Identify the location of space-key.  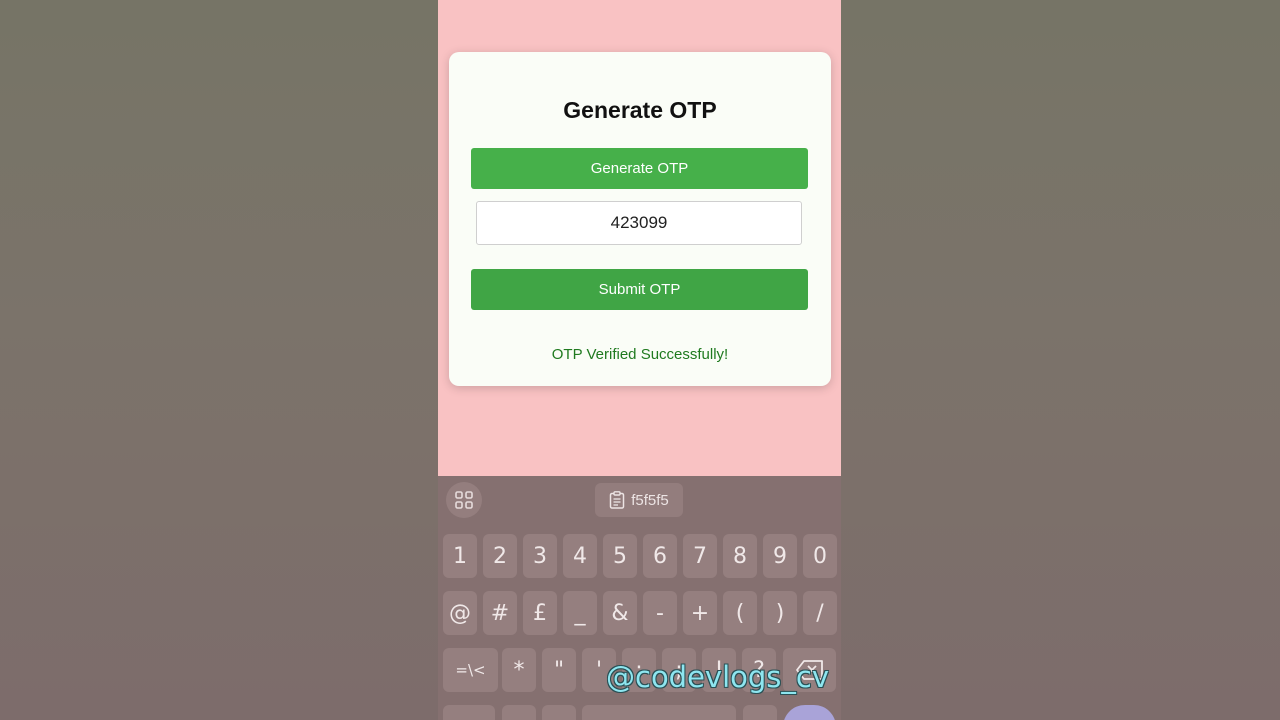
(659, 712).